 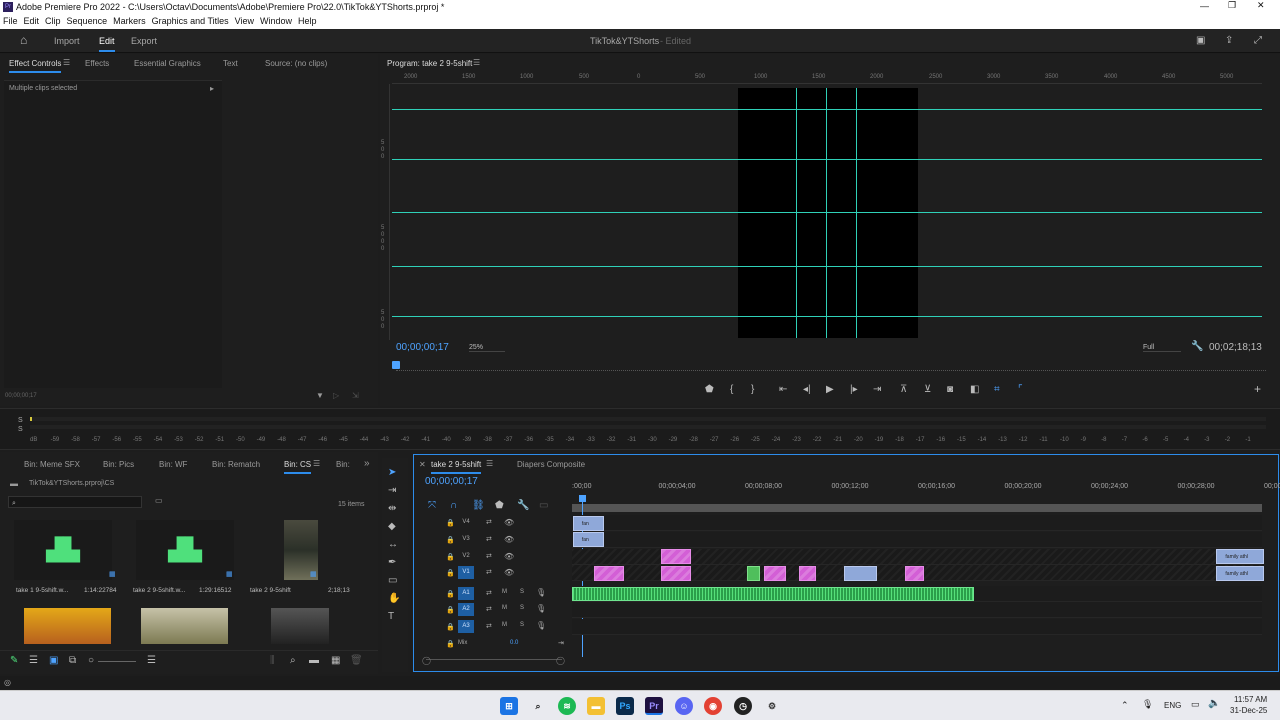 What do you see at coordinates (1257, 389) in the screenshot?
I see `add-button-icon: +` at bounding box center [1257, 389].